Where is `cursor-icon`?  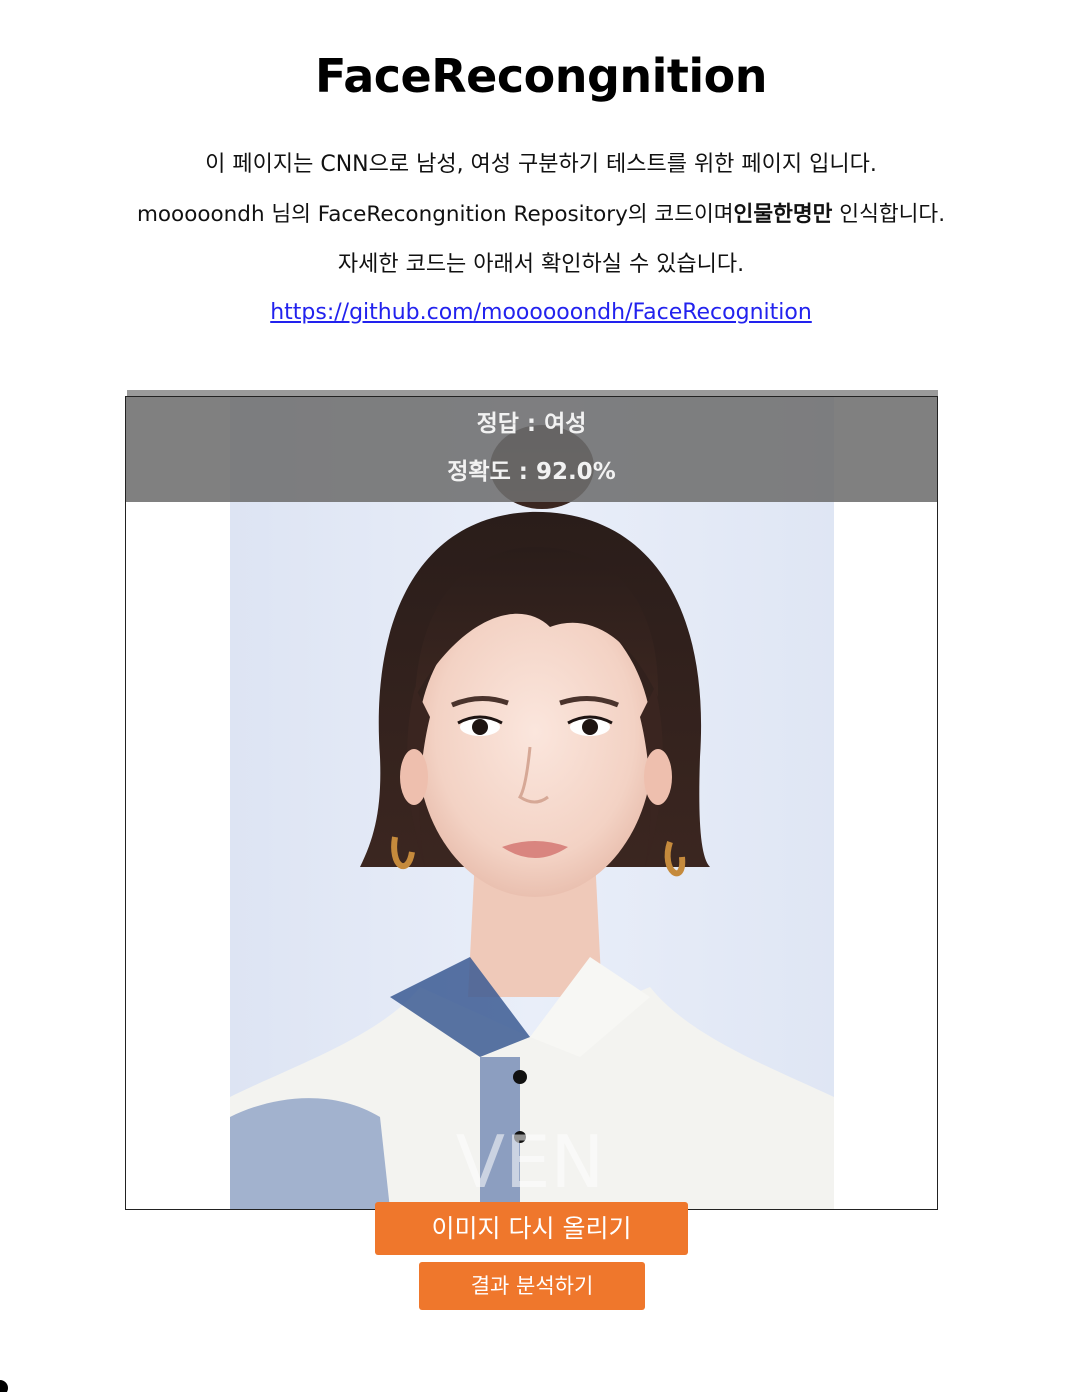
cursor-icon is located at coordinates (4, 1386).